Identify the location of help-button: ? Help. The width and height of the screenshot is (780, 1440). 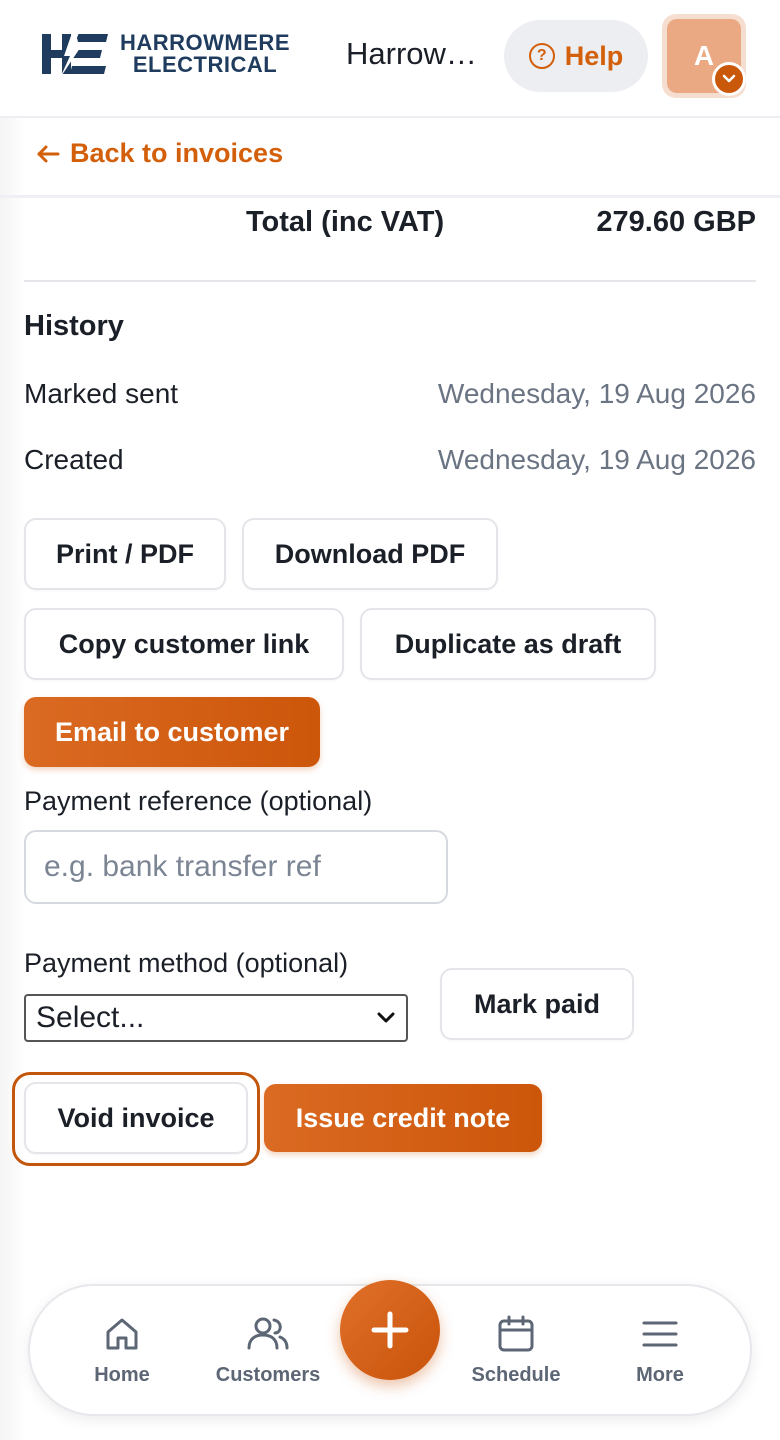
(576, 56).